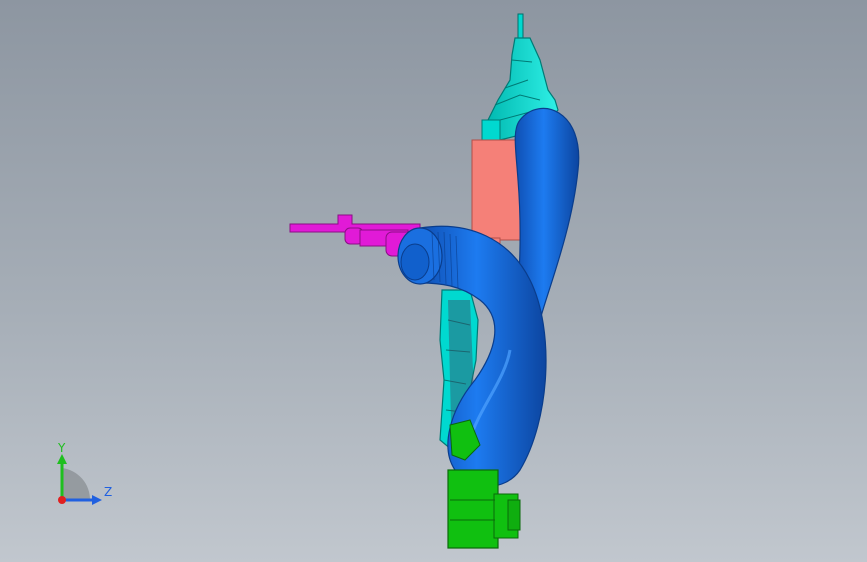 The width and height of the screenshot is (867, 562). What do you see at coordinates (97, 500) in the screenshot?
I see `z-arrow-icon` at bounding box center [97, 500].